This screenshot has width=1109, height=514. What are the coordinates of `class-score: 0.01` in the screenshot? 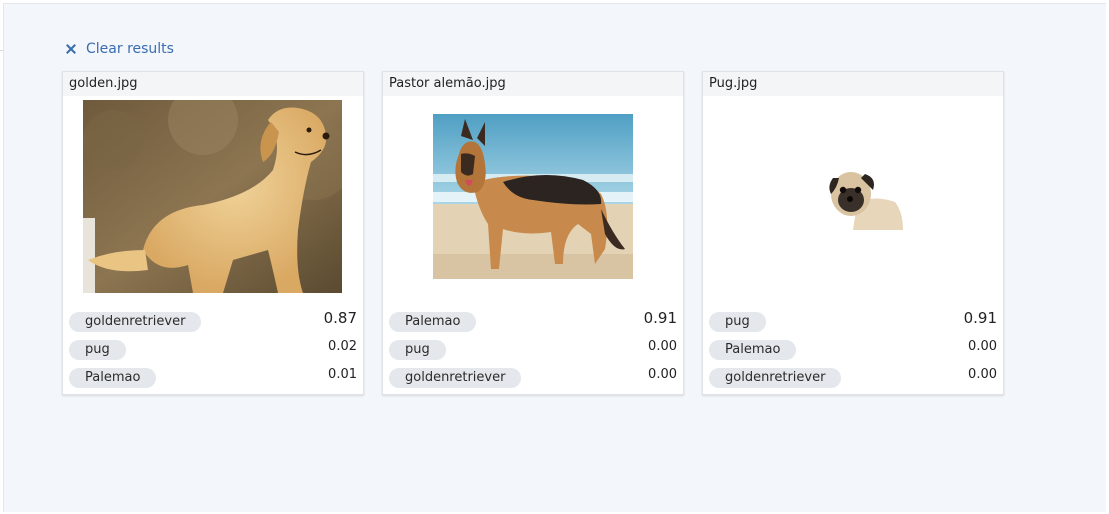 It's located at (342, 374).